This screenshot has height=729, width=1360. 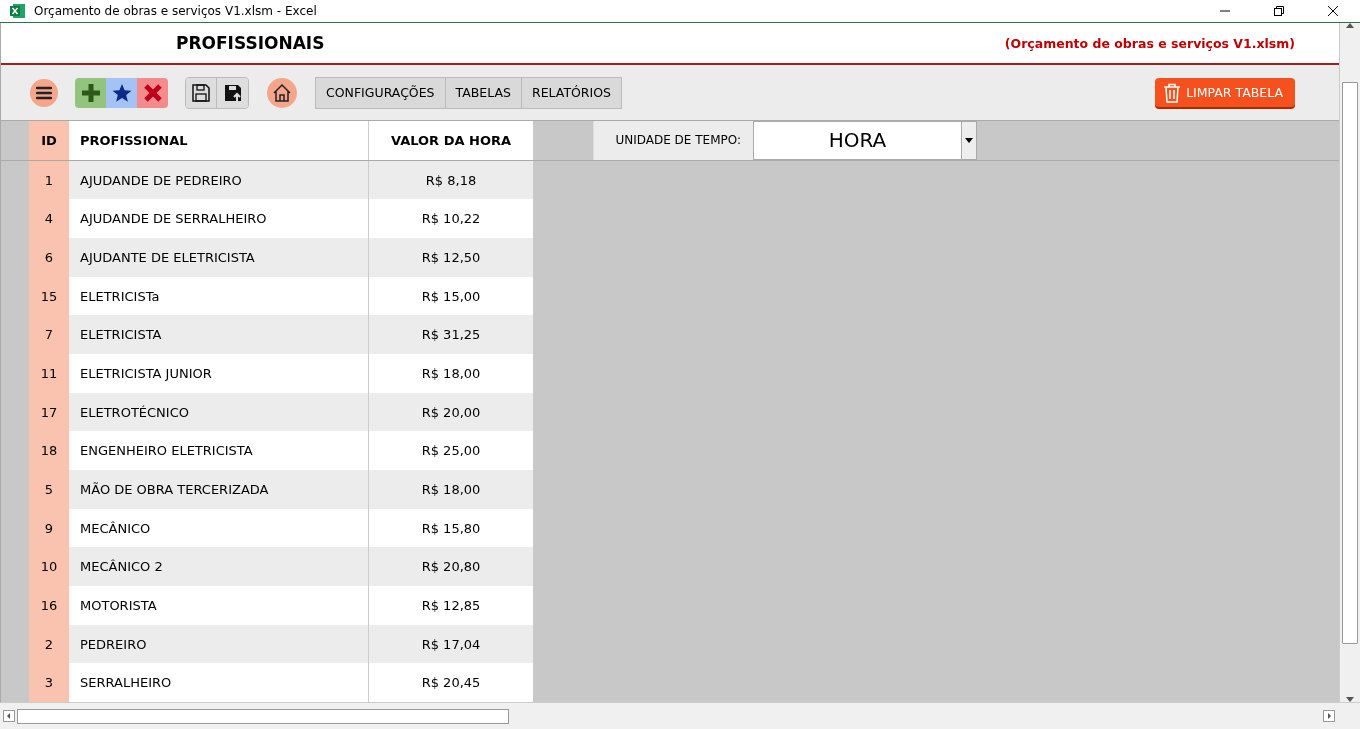 What do you see at coordinates (451, 451) in the screenshot?
I see `value-cell: R$ 25,00` at bounding box center [451, 451].